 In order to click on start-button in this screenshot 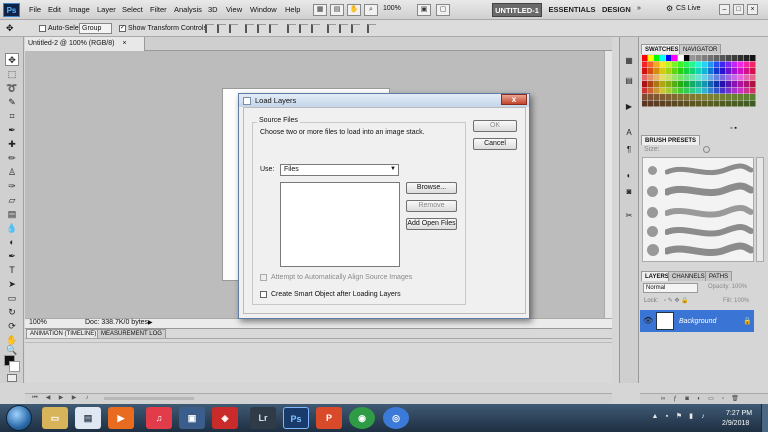, I will do `click(19, 418)`.